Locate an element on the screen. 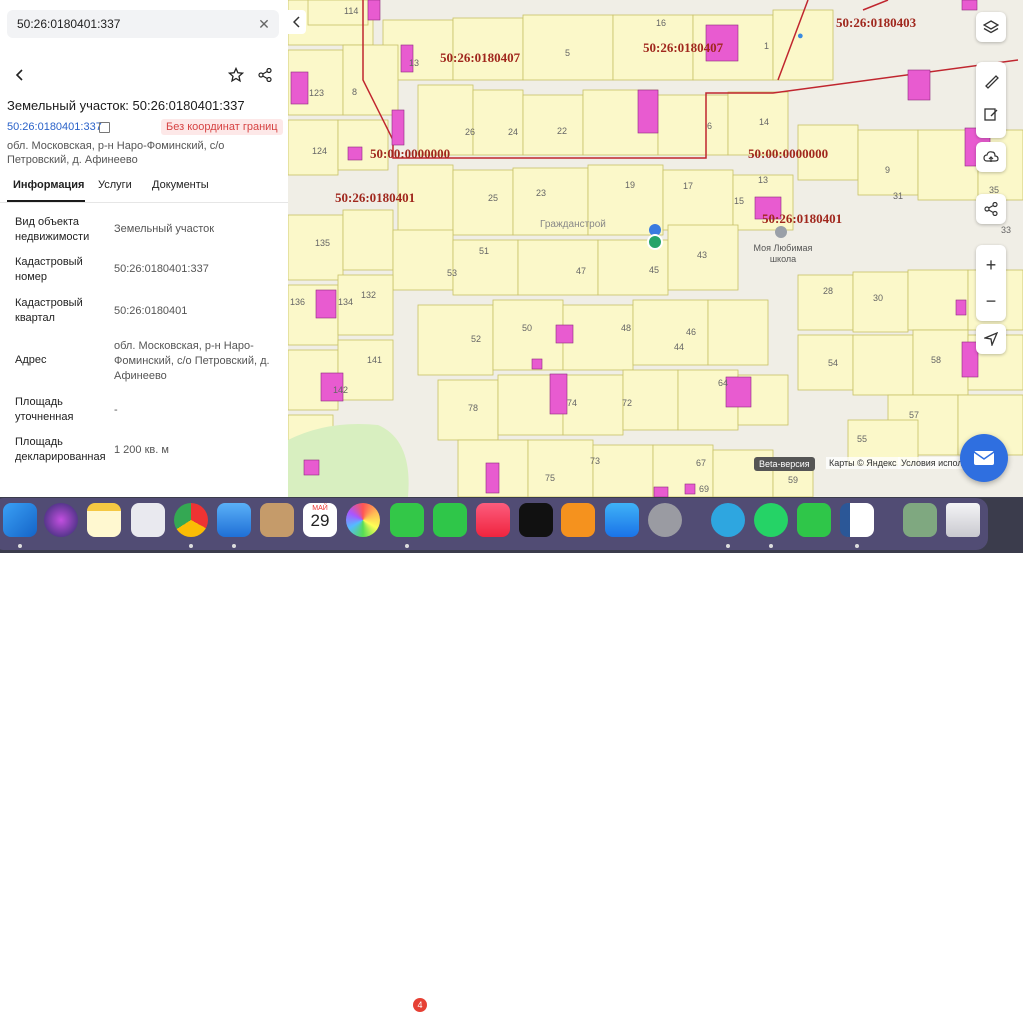 Image resolution: width=1023 pixels, height=1012 pixels. search-input: 50:26:0180401:337 is located at coordinates (68, 24).